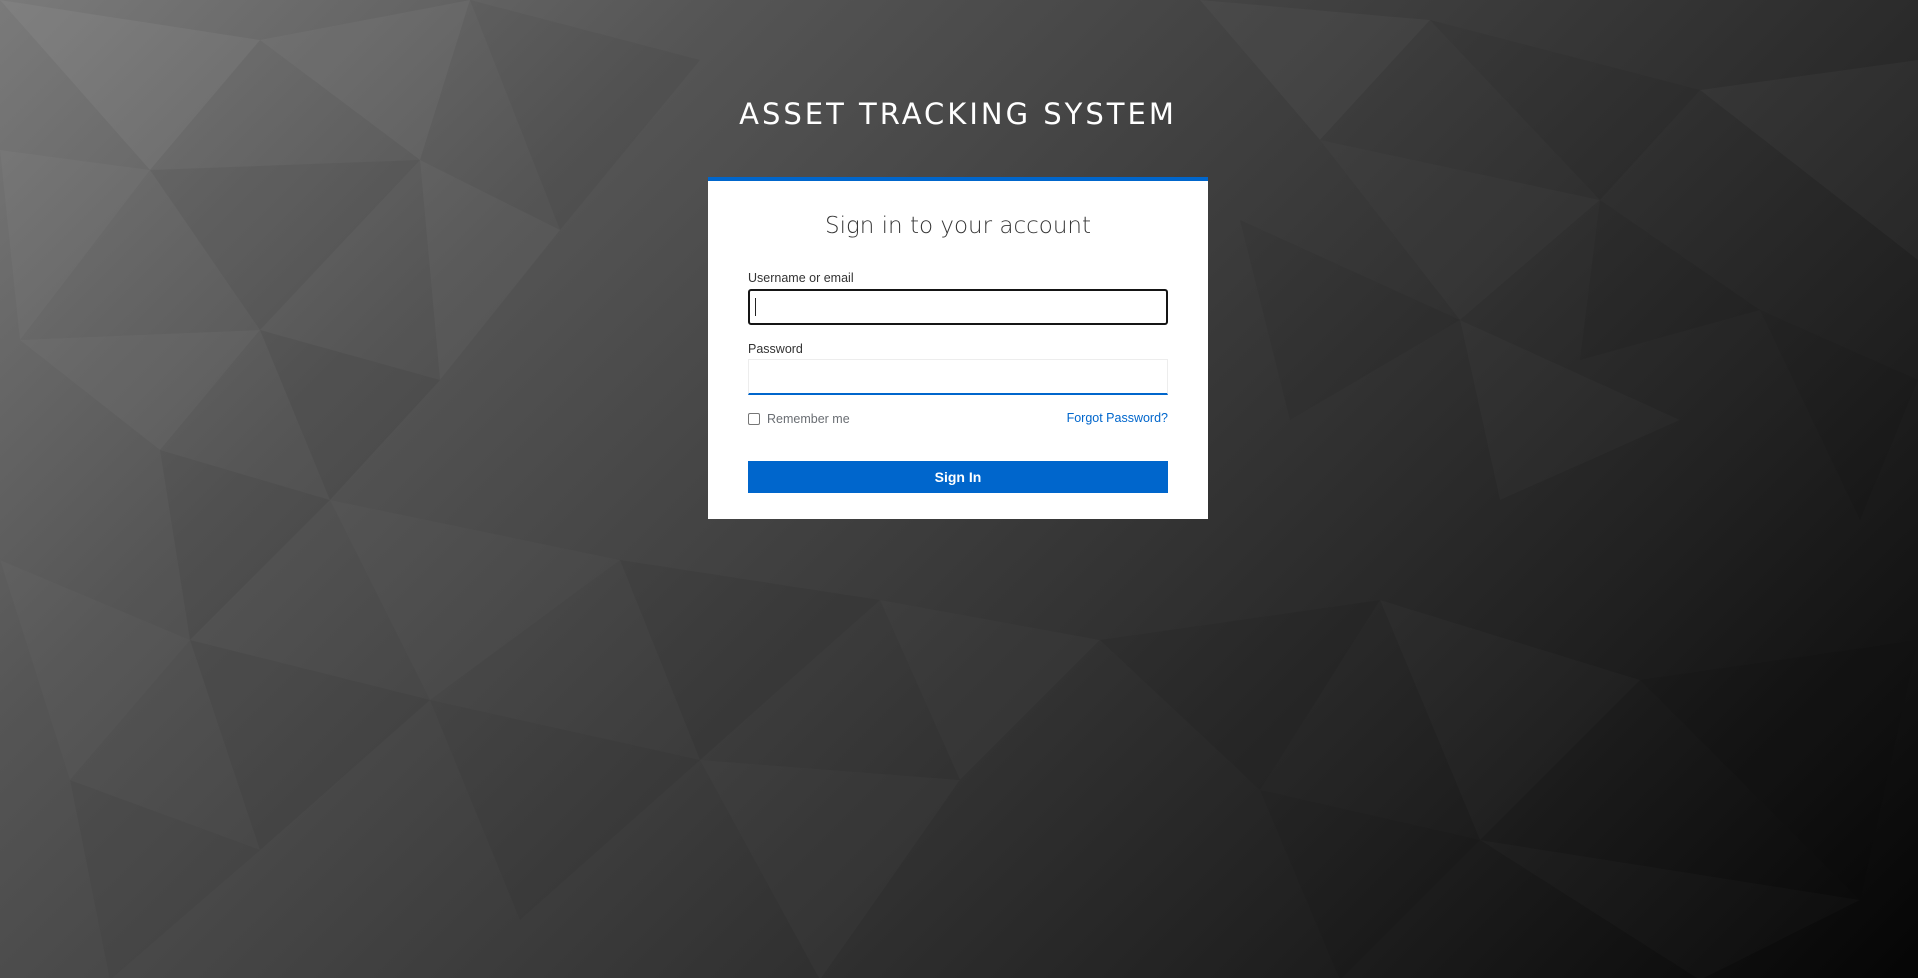 Image resolution: width=1918 pixels, height=980 pixels. What do you see at coordinates (958, 477) in the screenshot?
I see `sign-in-button: Sign In` at bounding box center [958, 477].